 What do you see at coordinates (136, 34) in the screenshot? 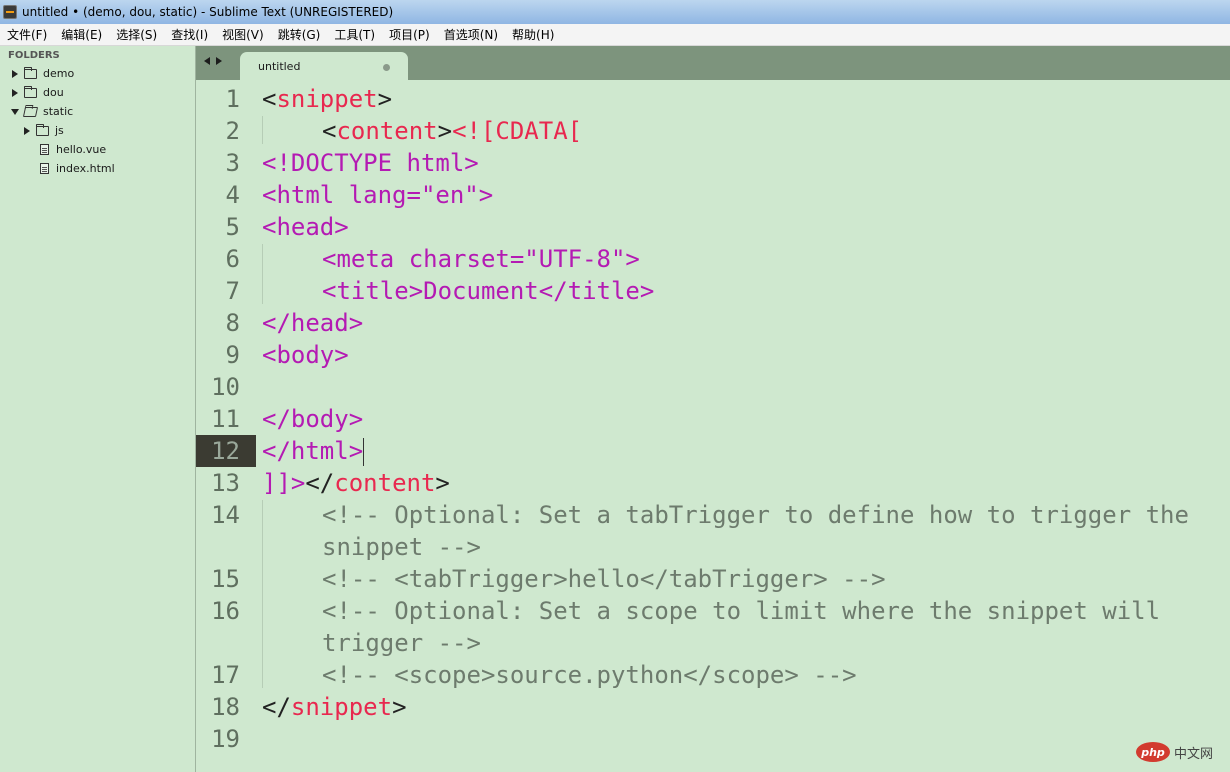
I see `menu-selection: 选择(S)` at bounding box center [136, 34].